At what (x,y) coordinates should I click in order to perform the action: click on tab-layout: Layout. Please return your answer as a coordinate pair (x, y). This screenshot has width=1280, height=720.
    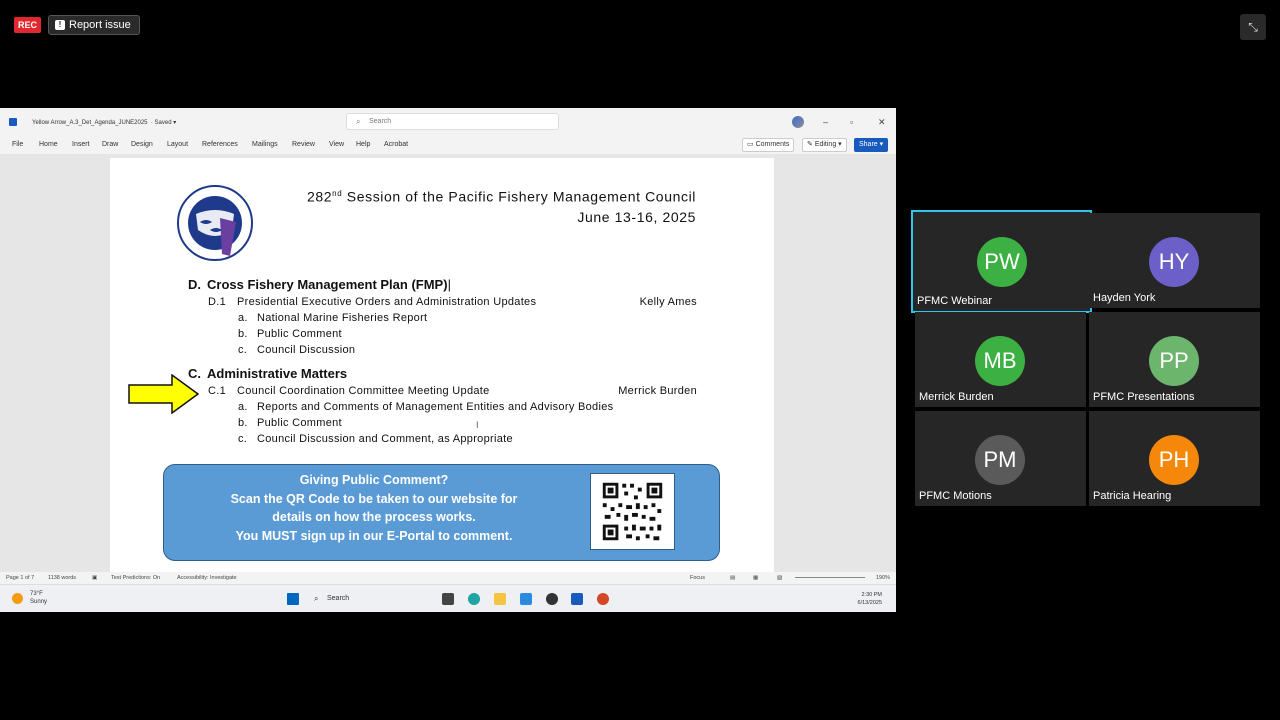
    Looking at the image, I should click on (177, 144).